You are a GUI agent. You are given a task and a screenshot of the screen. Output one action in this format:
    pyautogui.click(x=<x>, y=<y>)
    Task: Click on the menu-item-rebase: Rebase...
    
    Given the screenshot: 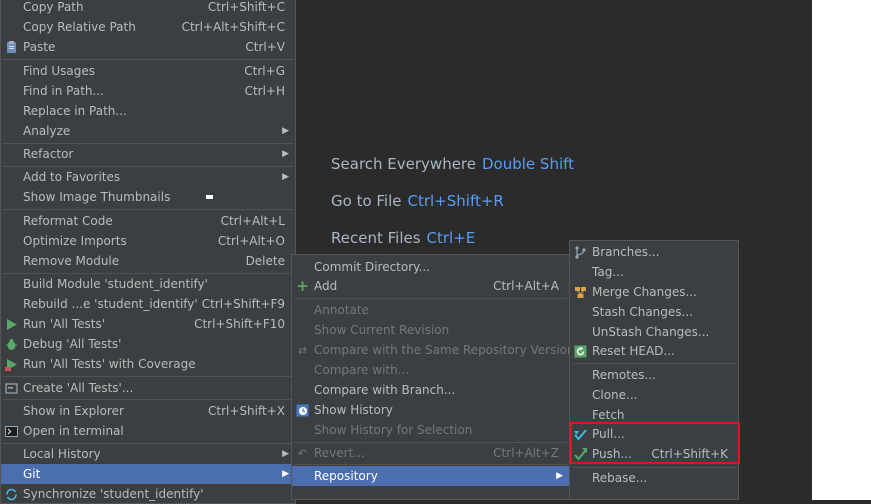 What is the action you would take?
    pyautogui.click(x=654, y=478)
    